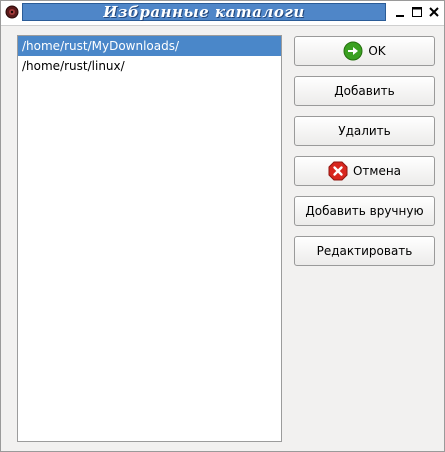 The height and width of the screenshot is (452, 445). I want to click on maximize-icon, so click(417, 12).